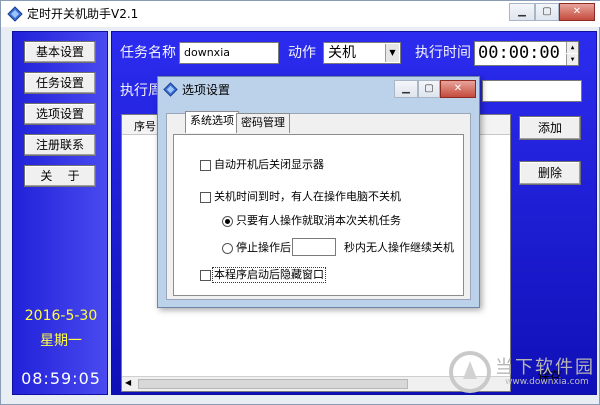 Image resolution: width=600 pixels, height=405 pixels. What do you see at coordinates (263, 247) in the screenshot?
I see `stop-after-prefix-label: 停止操作后` at bounding box center [263, 247].